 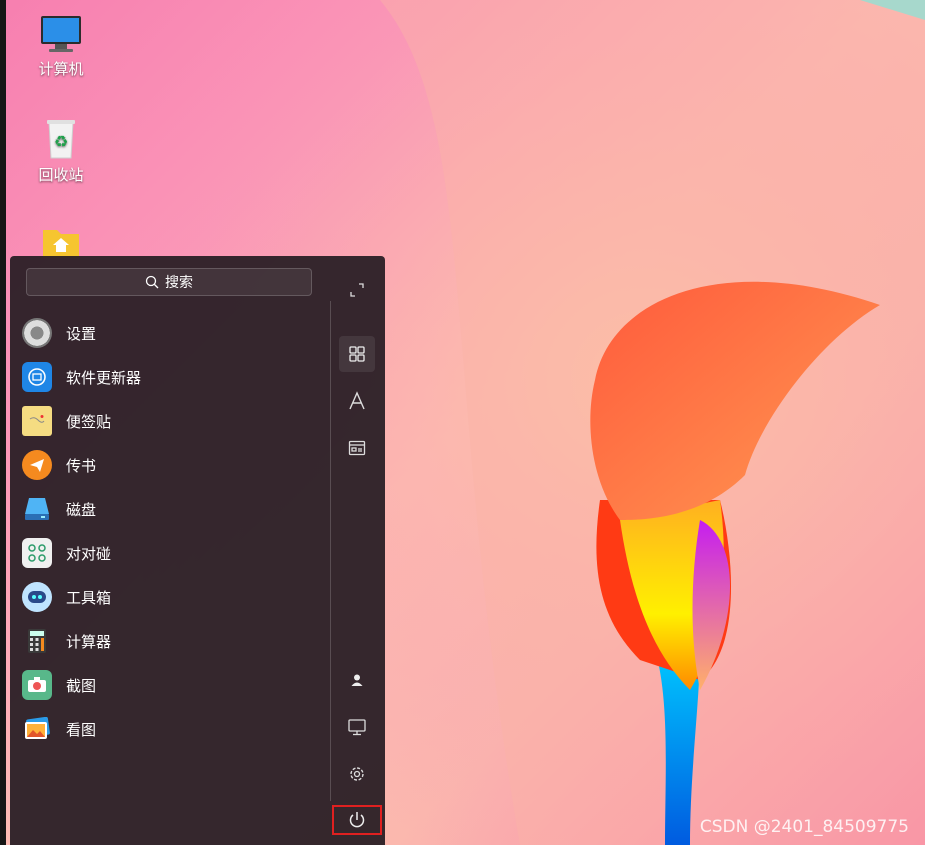 I want to click on toolbox-robot-icon, so click(x=37, y=597).